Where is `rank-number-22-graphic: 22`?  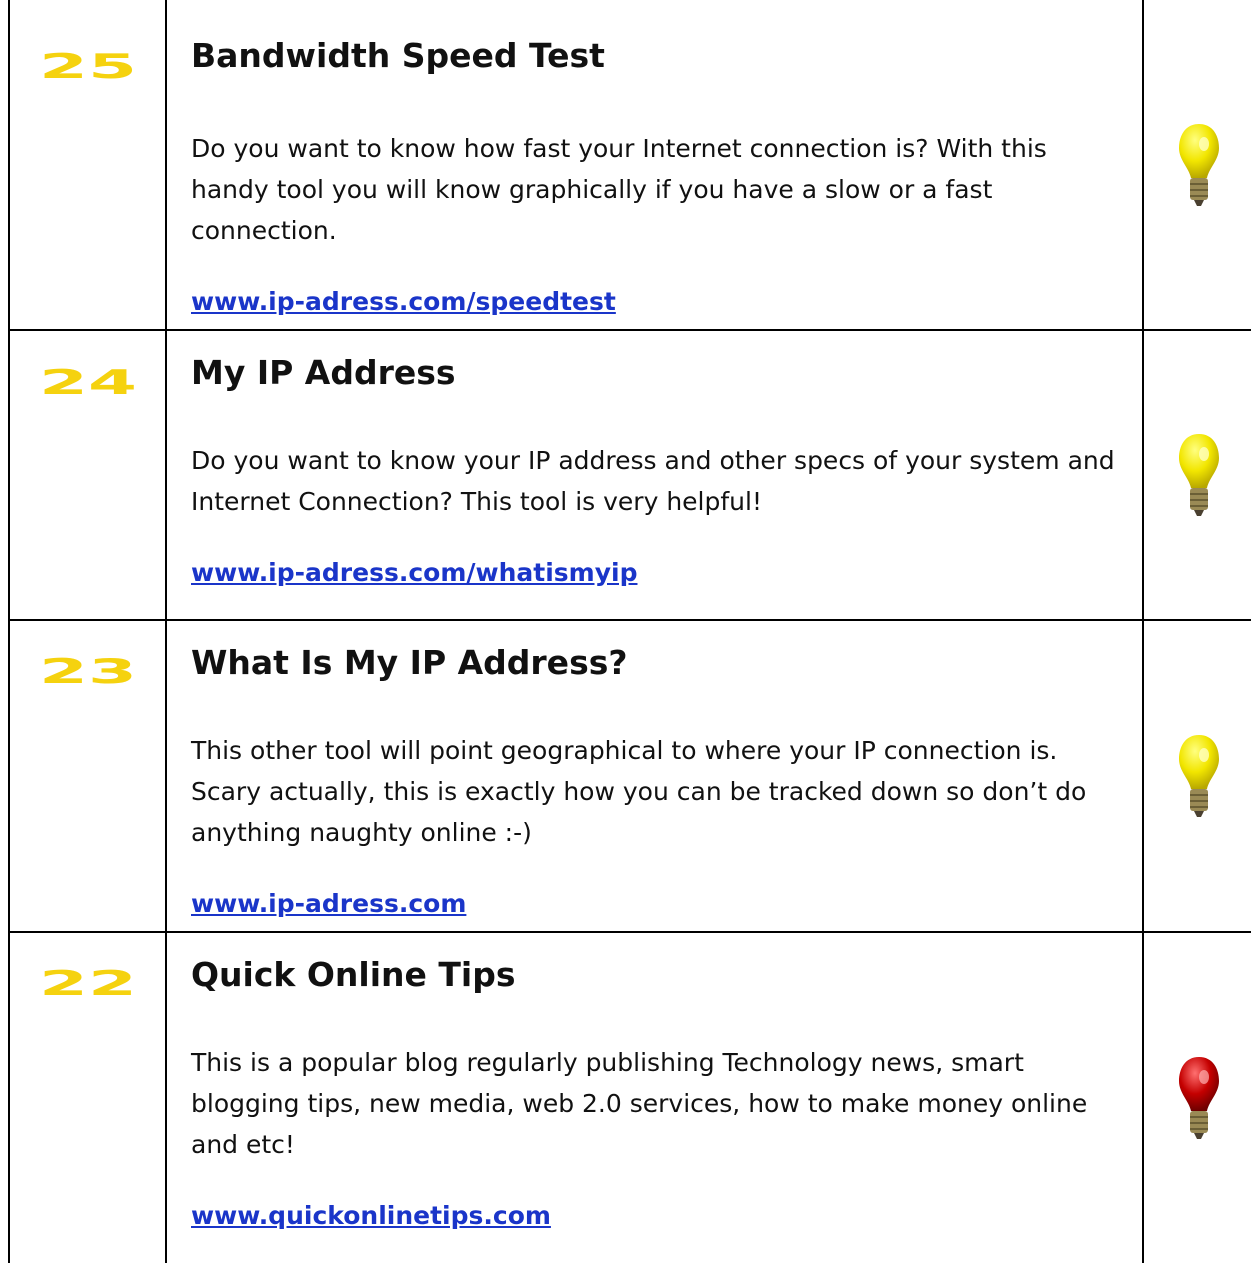 rank-number-22-graphic: 22 is located at coordinates (88, 983).